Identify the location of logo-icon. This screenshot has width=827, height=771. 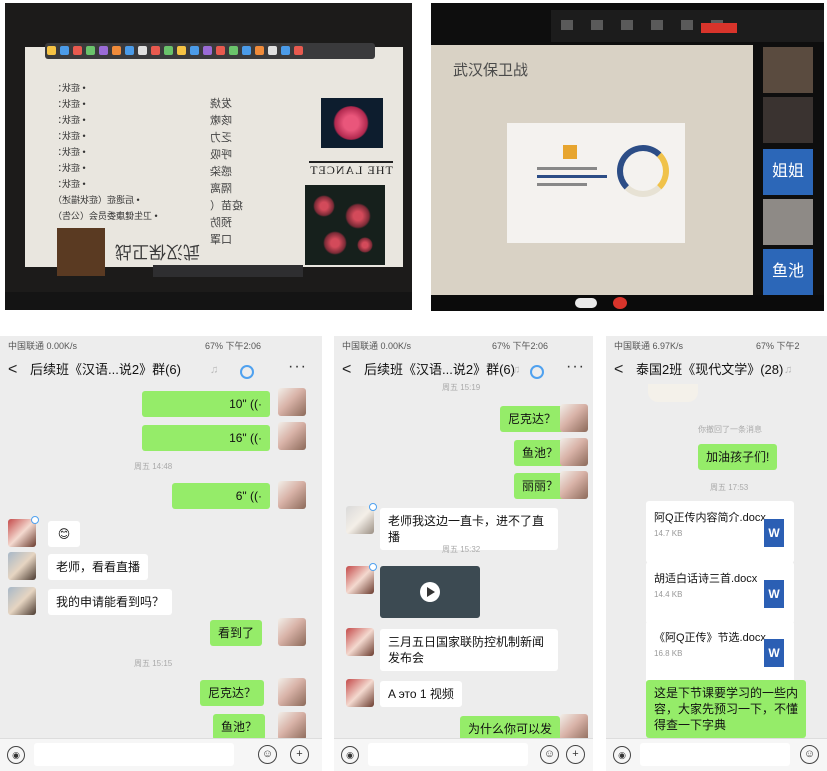
(570, 152).